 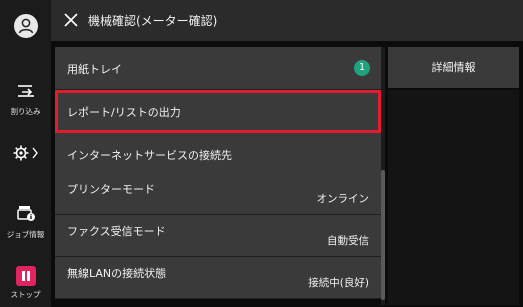 I want to click on user-button, so click(x=25, y=26).